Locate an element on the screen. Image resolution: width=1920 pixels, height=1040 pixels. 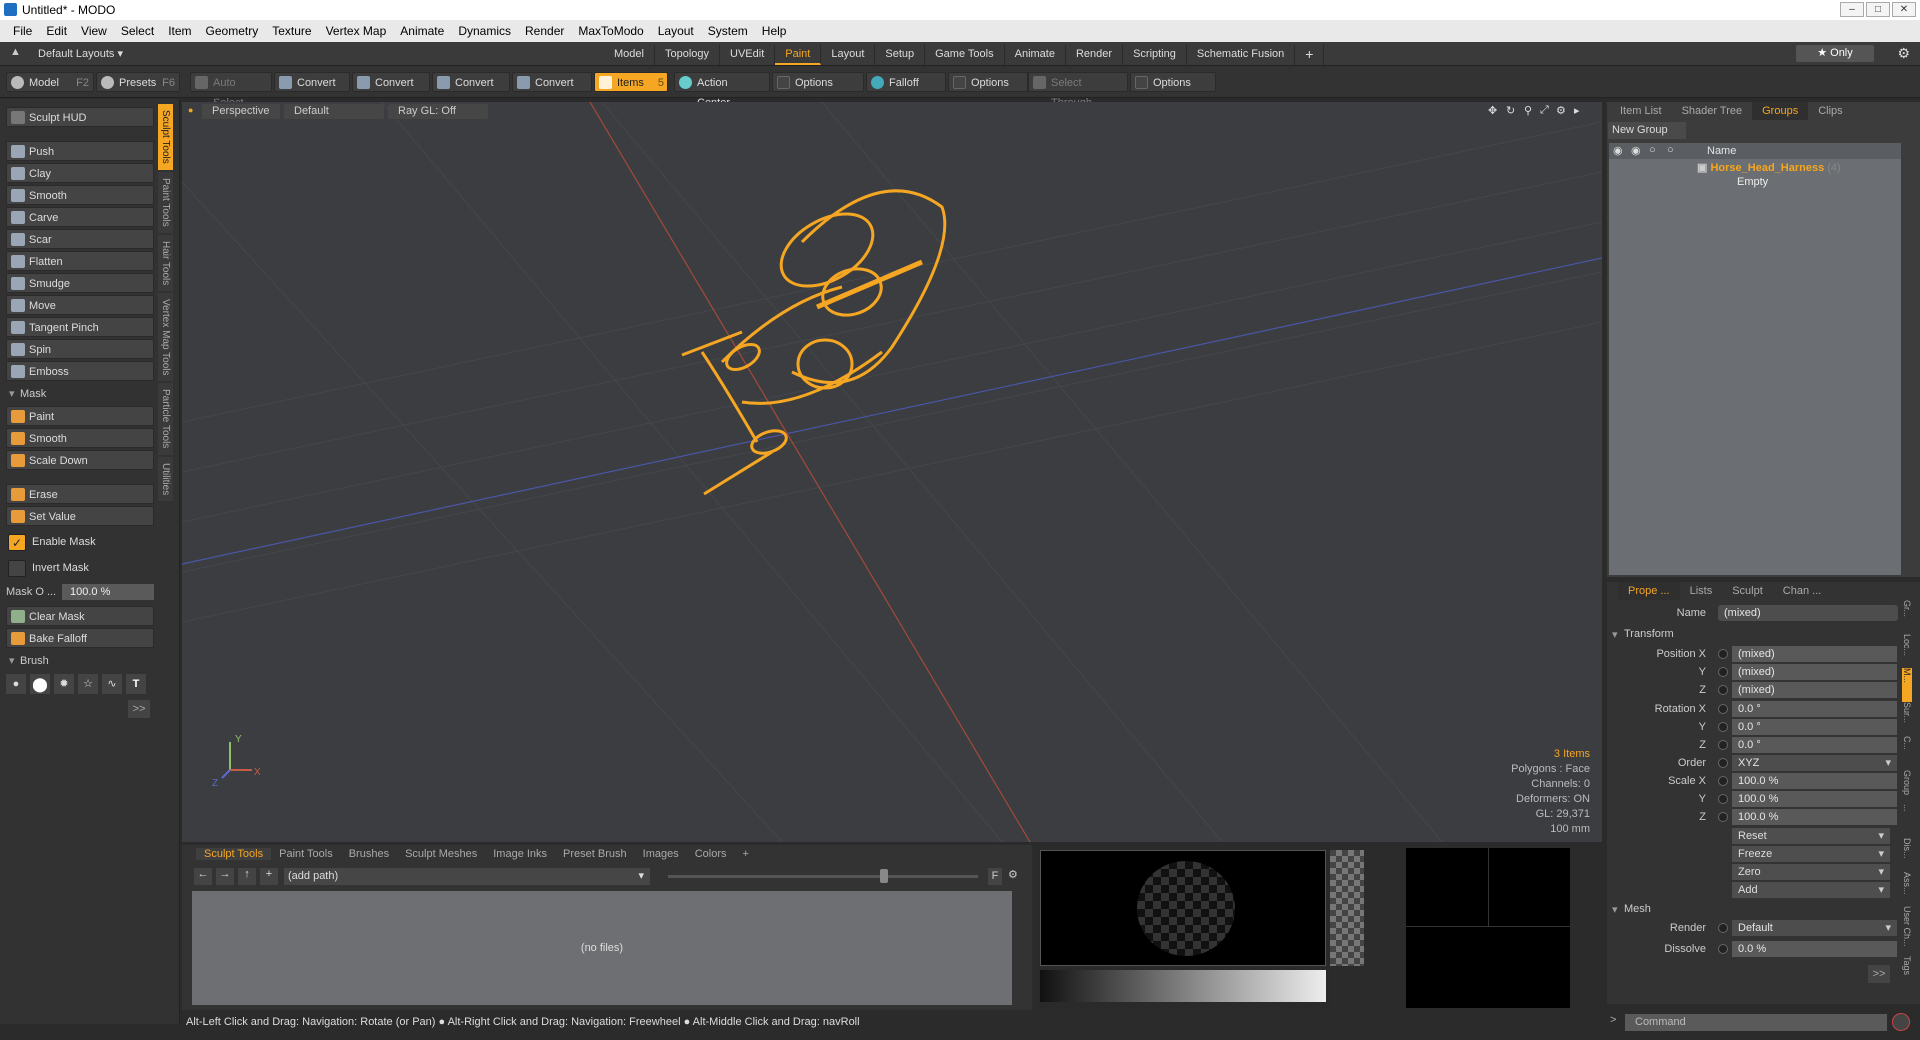
invert-mask-toggle: Invert Mask is located at coordinates (80, 568).